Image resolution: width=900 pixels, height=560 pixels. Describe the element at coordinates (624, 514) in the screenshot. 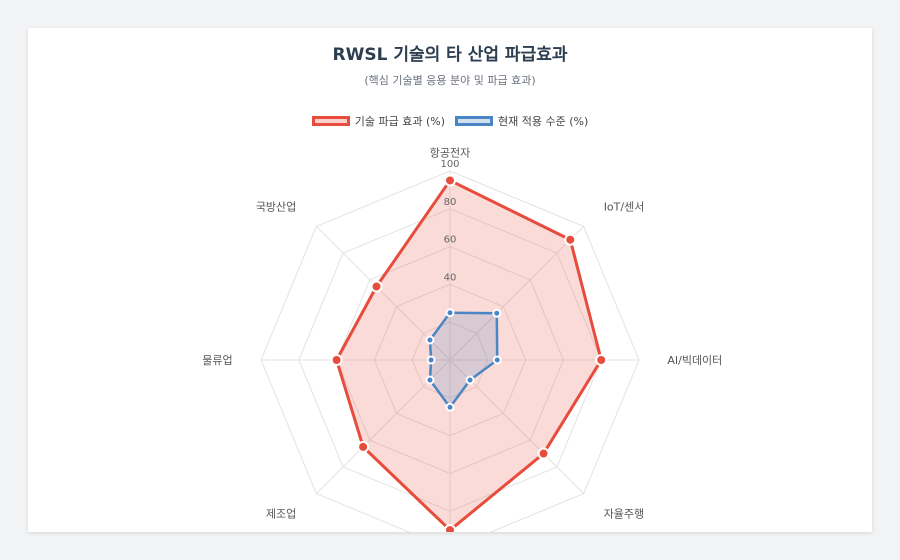

I see `axis-label: 자율주행` at that location.